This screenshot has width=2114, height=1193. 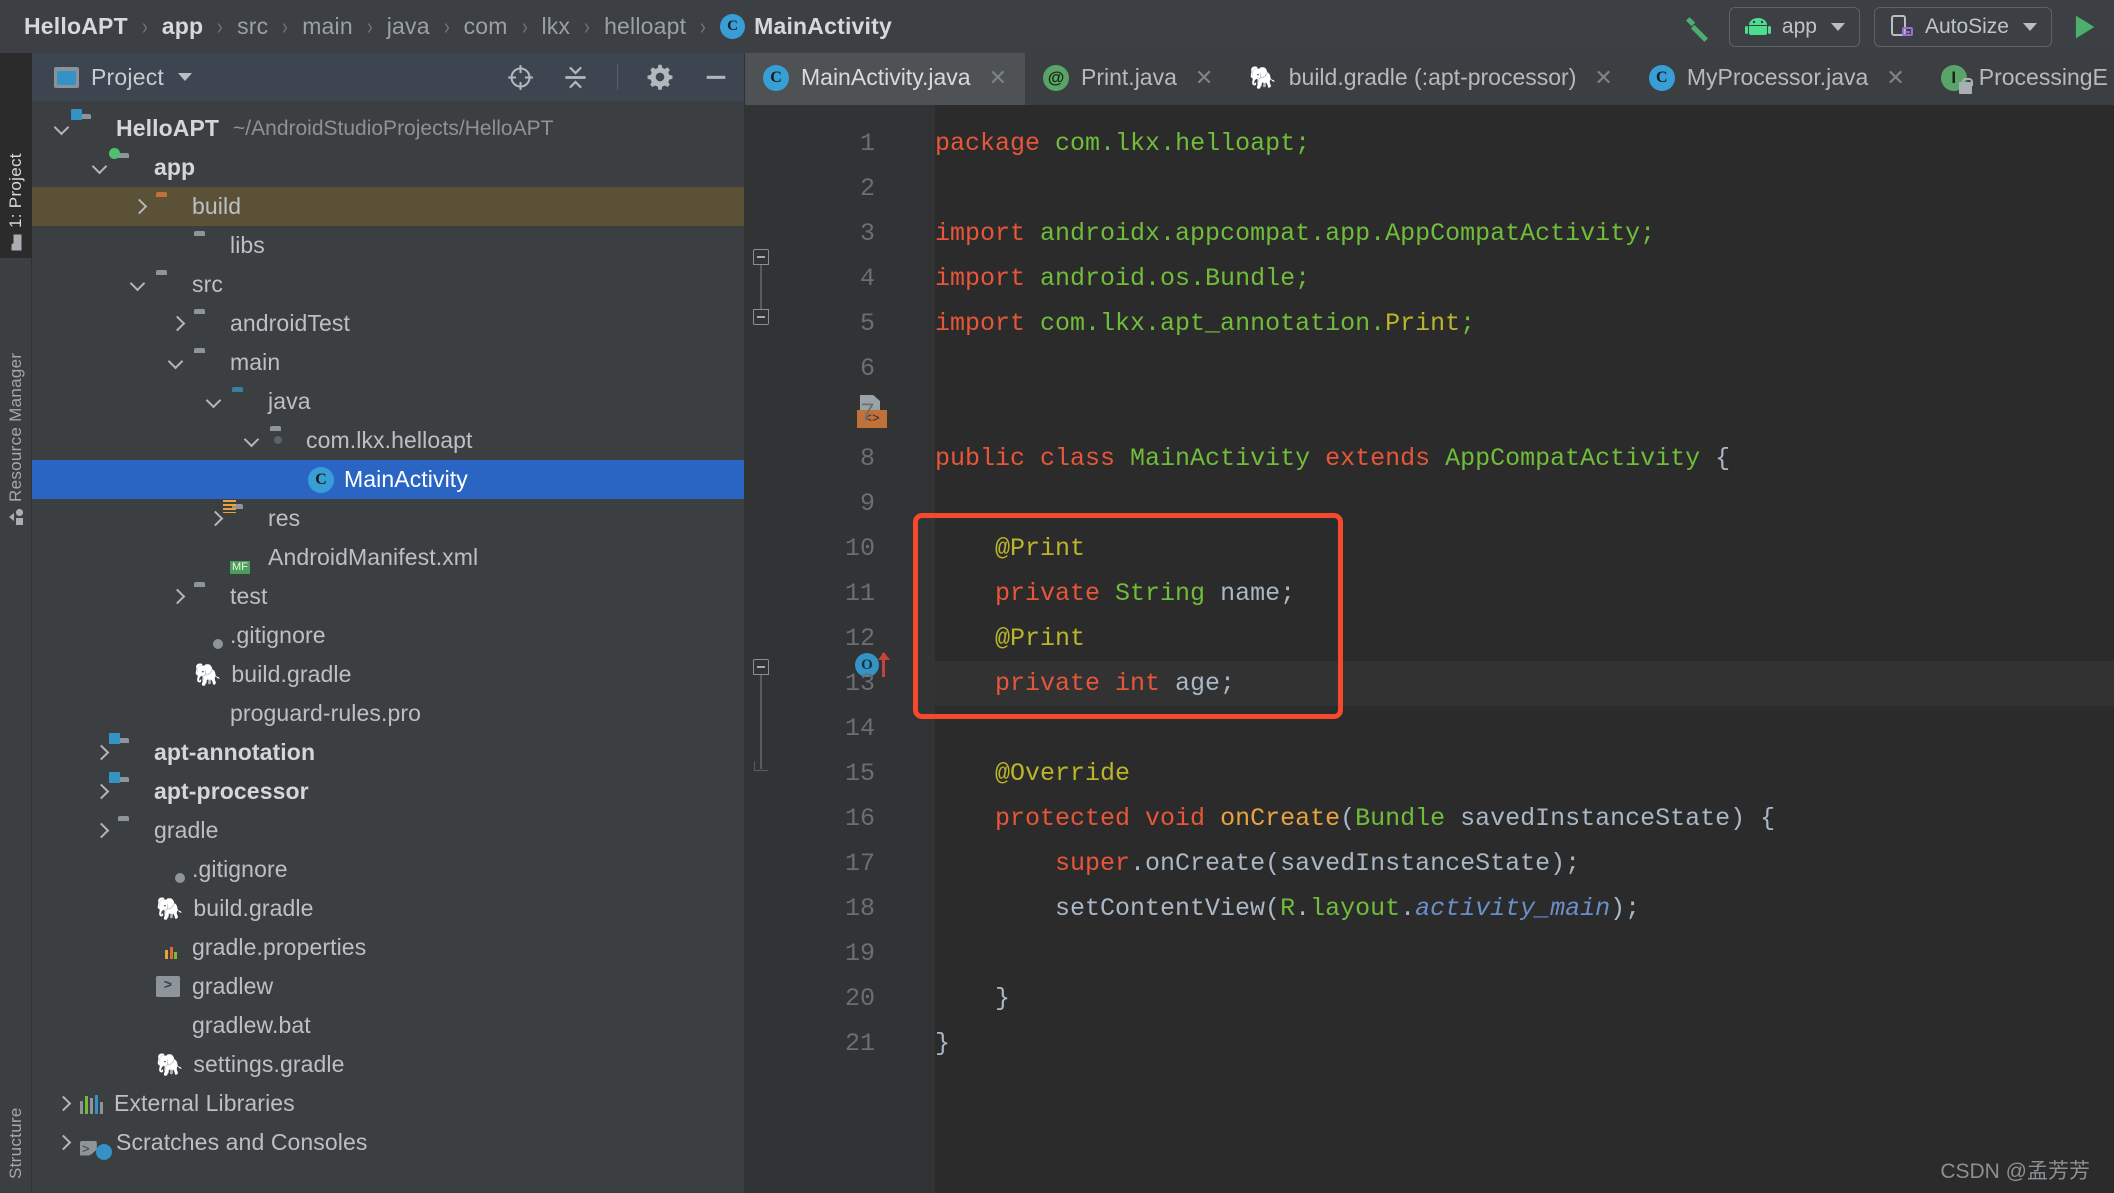 What do you see at coordinates (520, 77) in the screenshot?
I see `locate-icon` at bounding box center [520, 77].